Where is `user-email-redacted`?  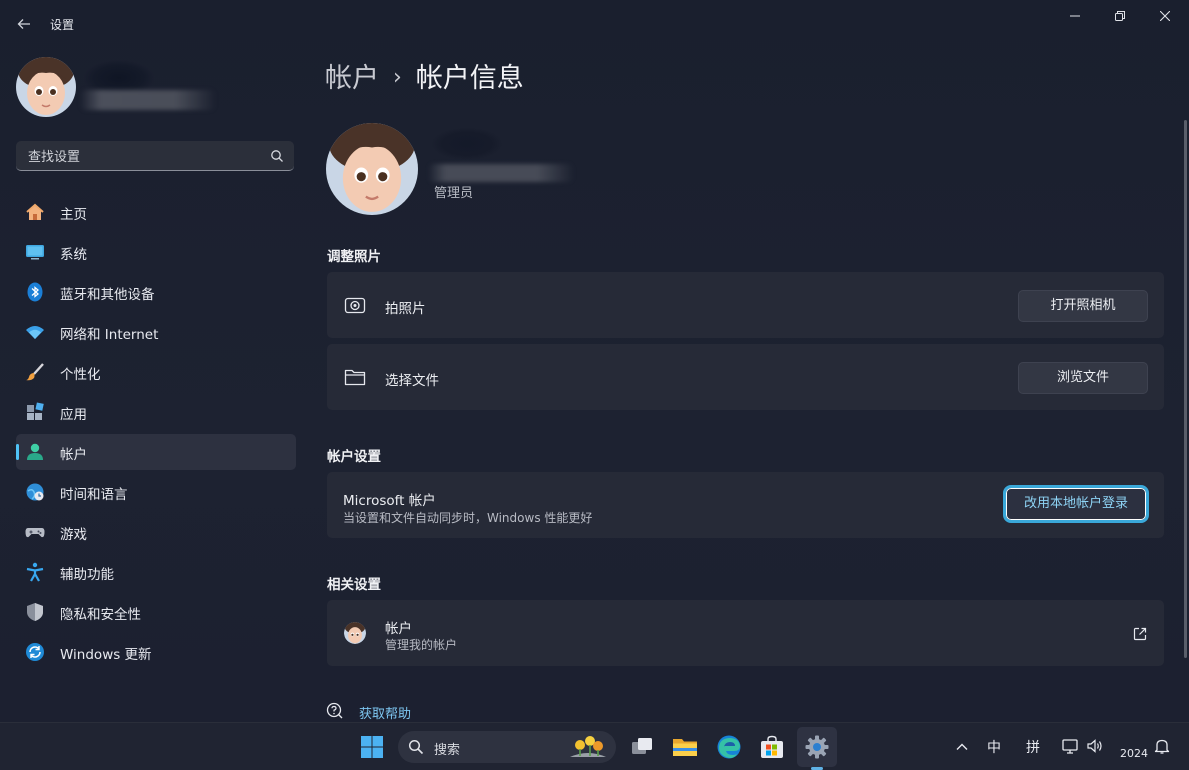
user-email-redacted is located at coordinates (501, 173).